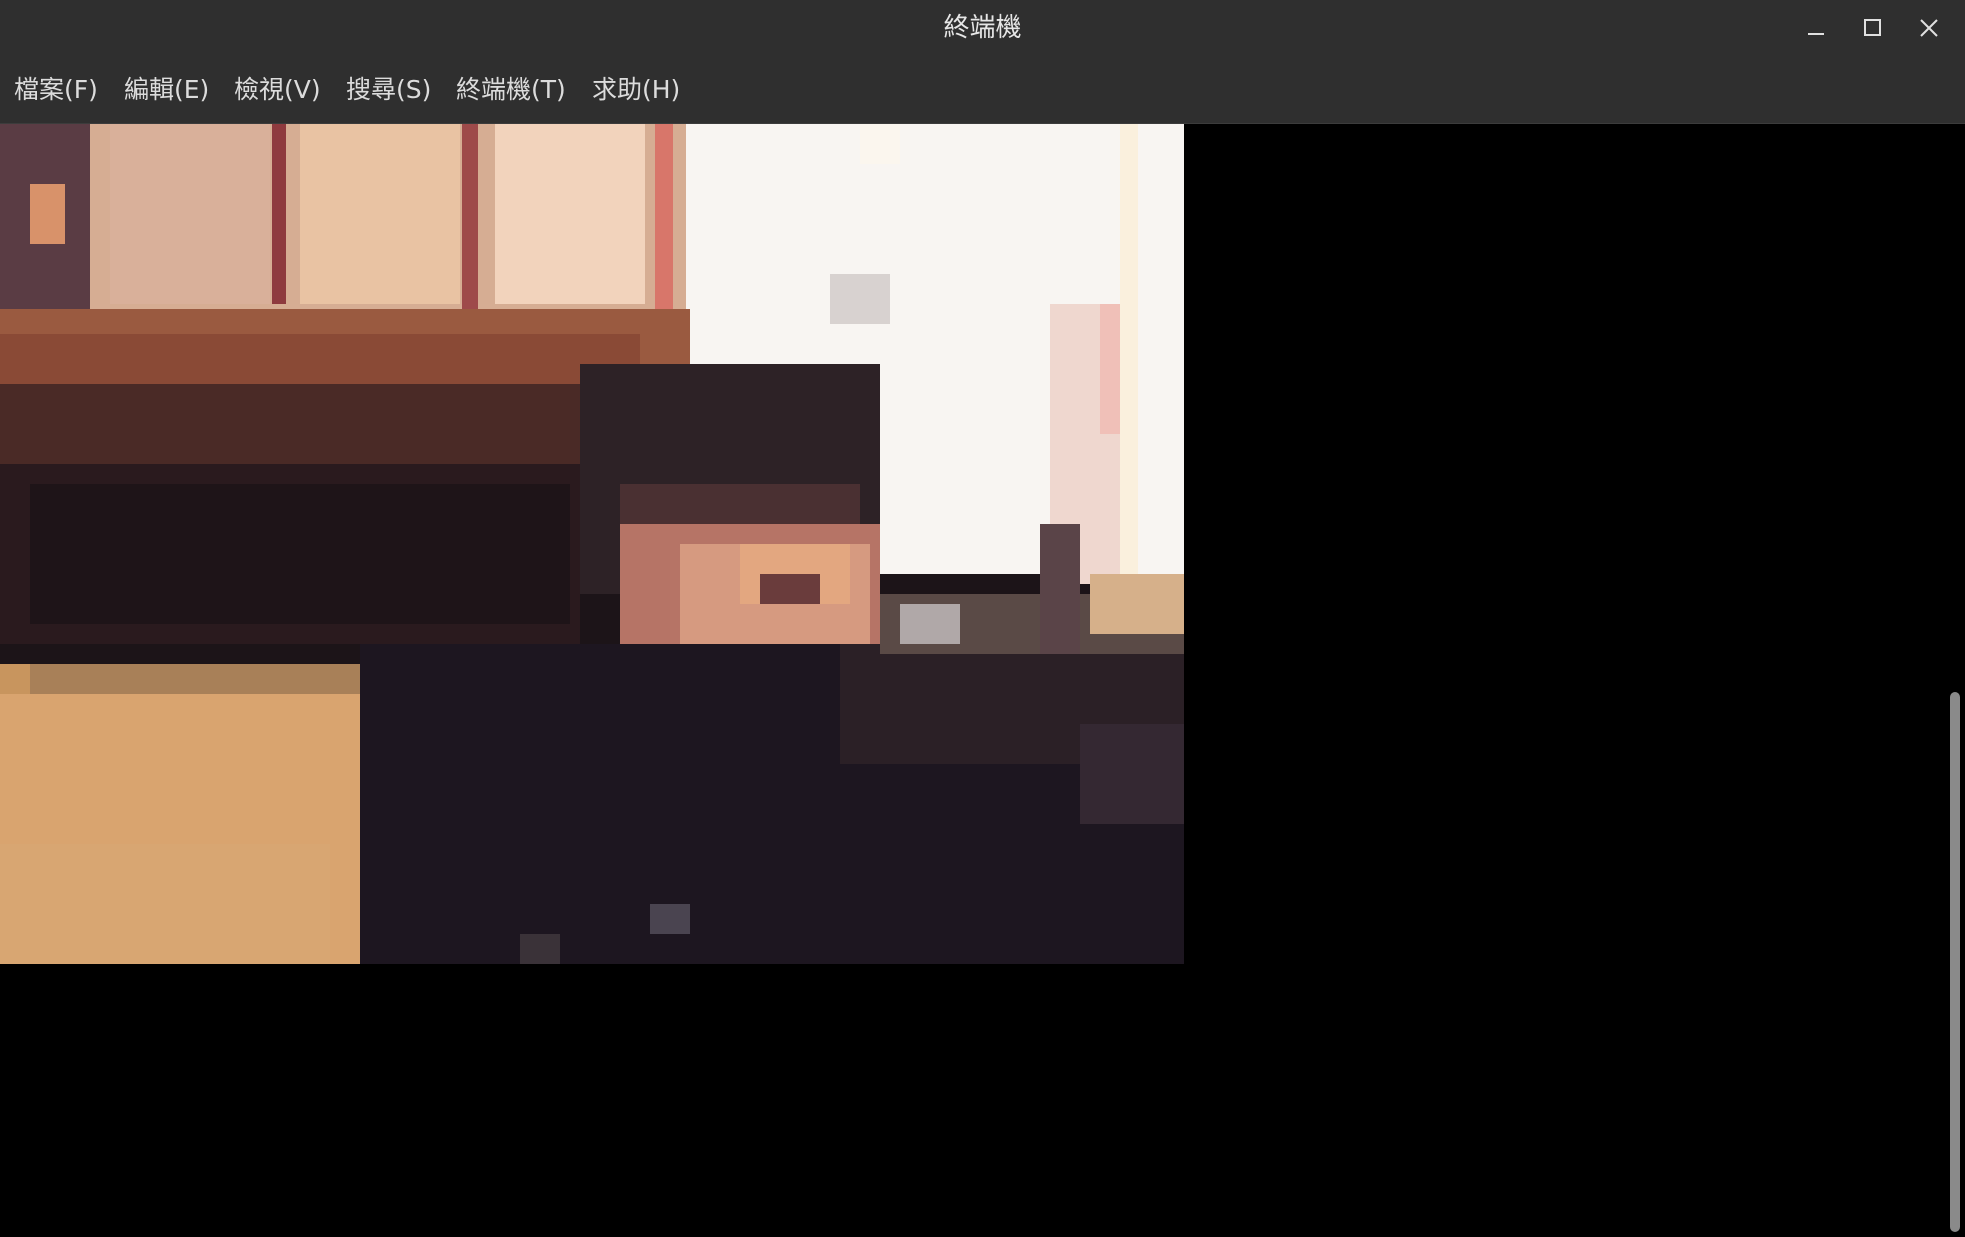  I want to click on menu-search: 搜尋(S), so click(388, 90).